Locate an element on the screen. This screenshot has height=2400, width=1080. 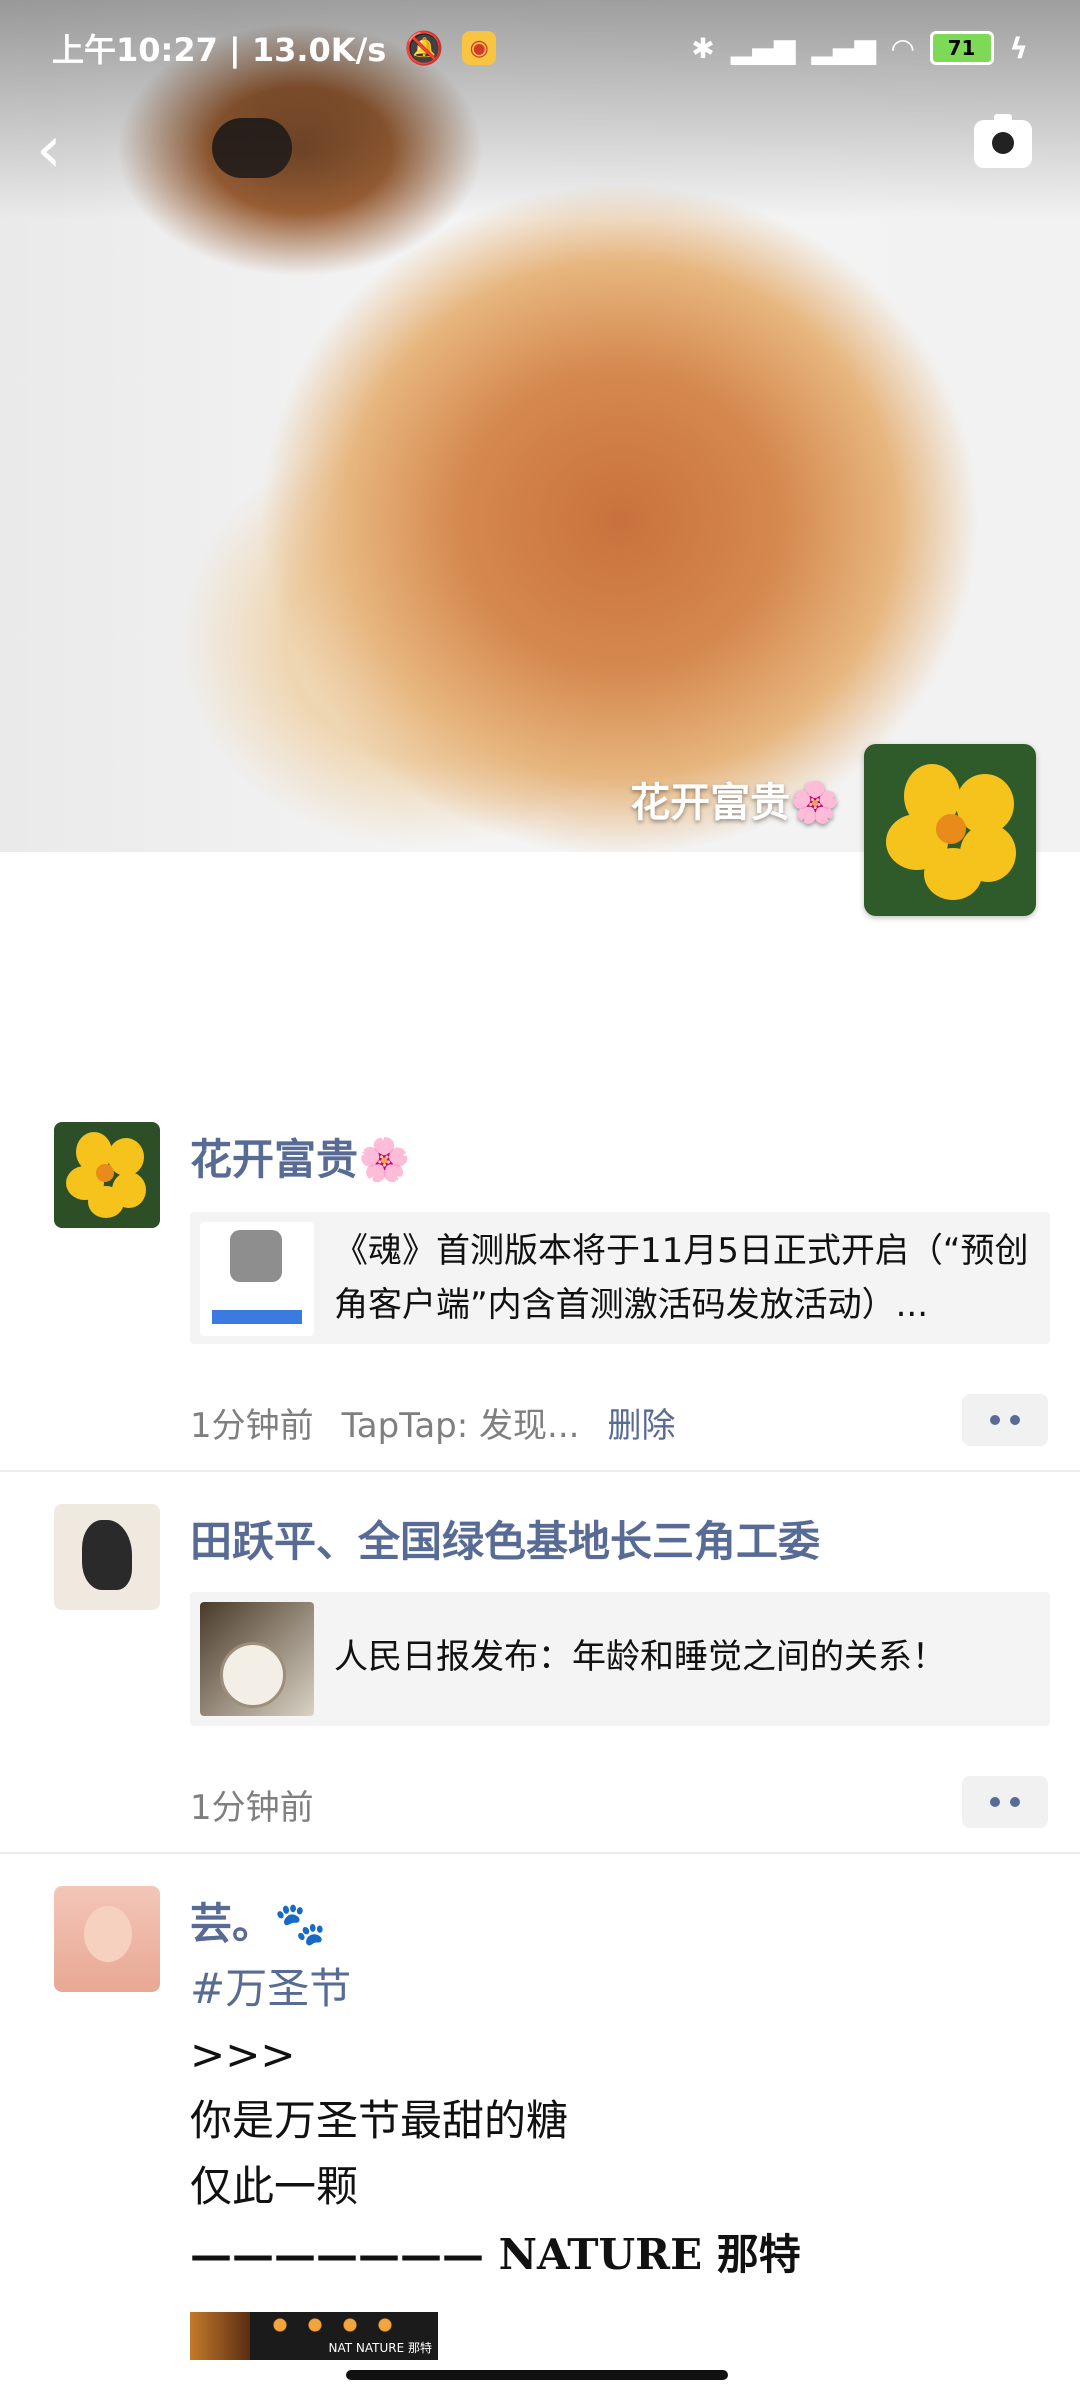
camera-button is located at coordinates (1003, 141).